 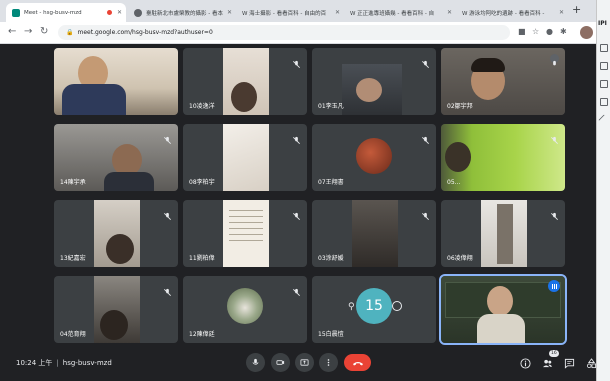 I want to click on participant-tile: 07王翔書, so click(x=374, y=157).